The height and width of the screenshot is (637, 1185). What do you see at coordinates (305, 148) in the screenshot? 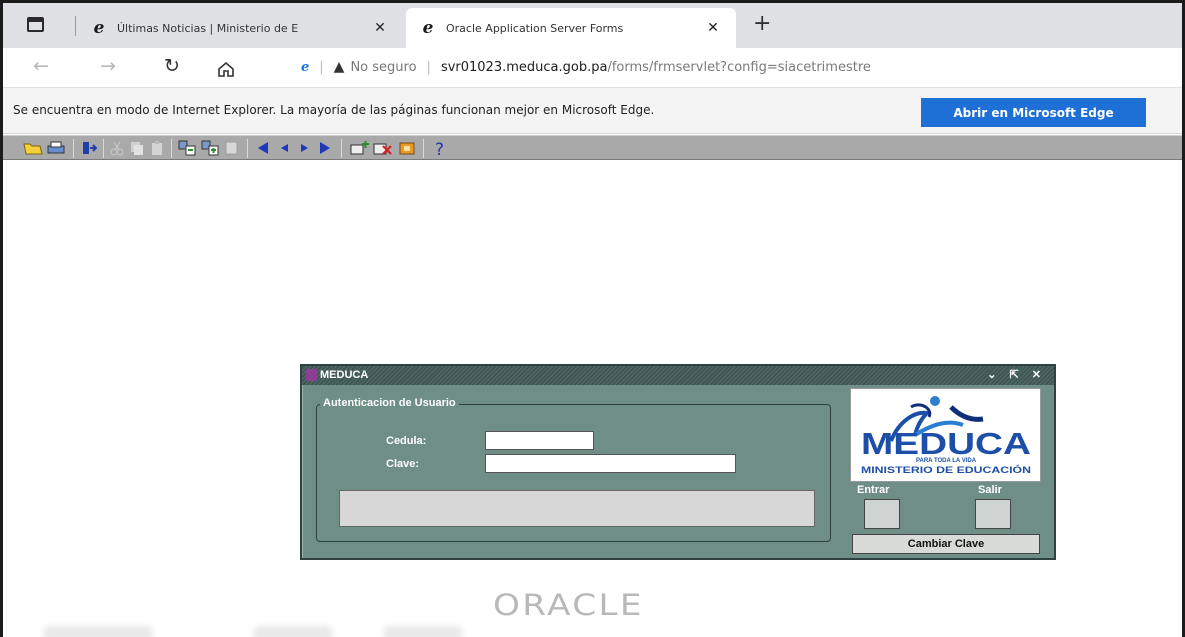
I see `next-record-icon` at bounding box center [305, 148].